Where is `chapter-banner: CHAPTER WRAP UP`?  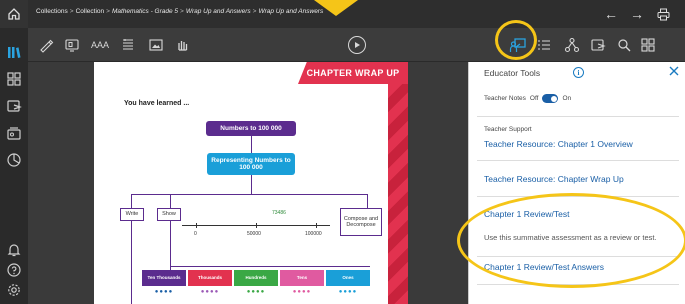 chapter-banner: CHAPTER WRAP UP is located at coordinates (353, 73).